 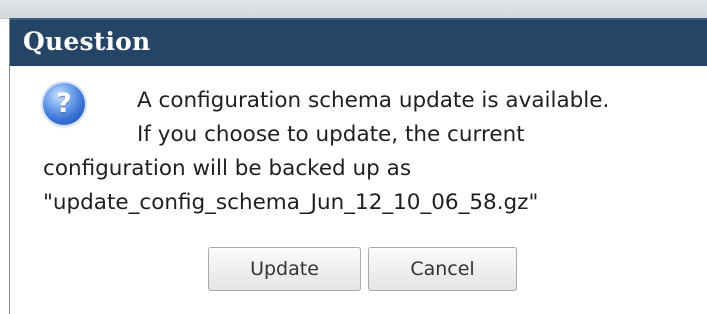 What do you see at coordinates (227, 168) in the screenshot?
I see `message-line-3: configuration will be backed up as` at bounding box center [227, 168].